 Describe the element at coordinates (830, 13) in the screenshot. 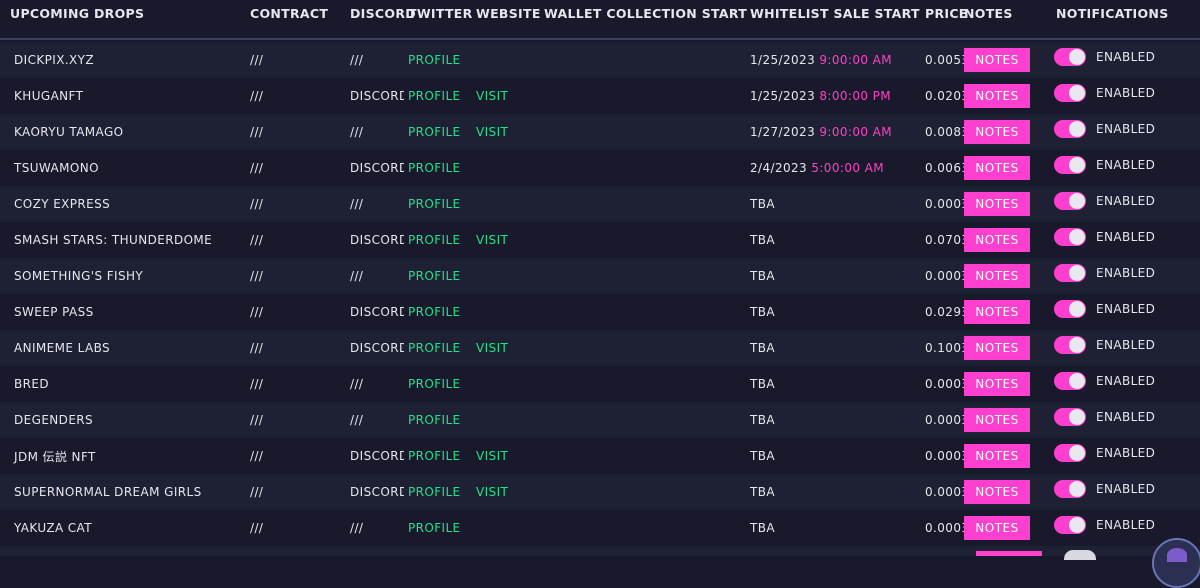

I see `header-whitelist-sale-start: WHITELIST SALE START` at that location.